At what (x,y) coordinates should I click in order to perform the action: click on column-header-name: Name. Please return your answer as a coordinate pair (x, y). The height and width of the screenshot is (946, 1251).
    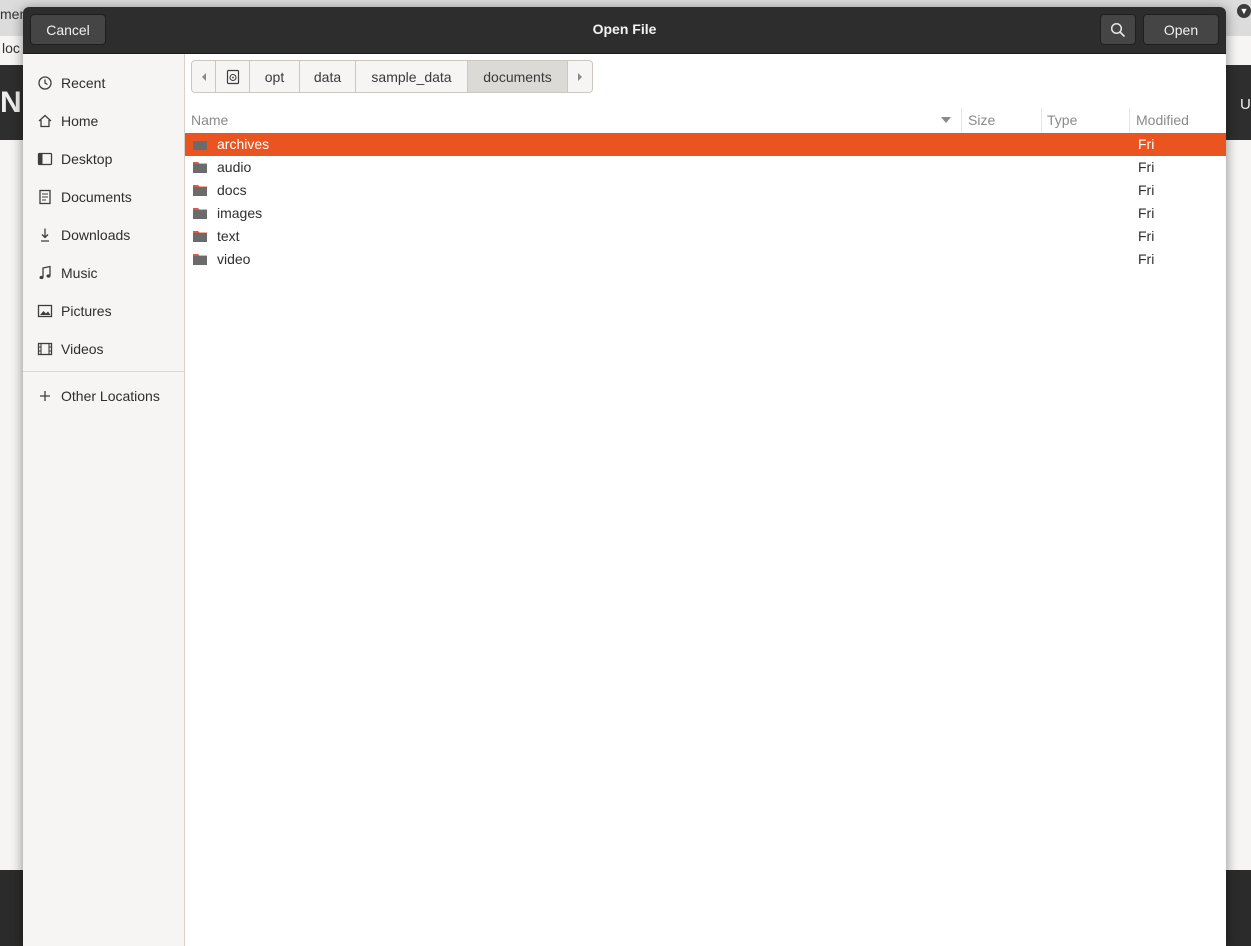
    Looking at the image, I should click on (209, 120).